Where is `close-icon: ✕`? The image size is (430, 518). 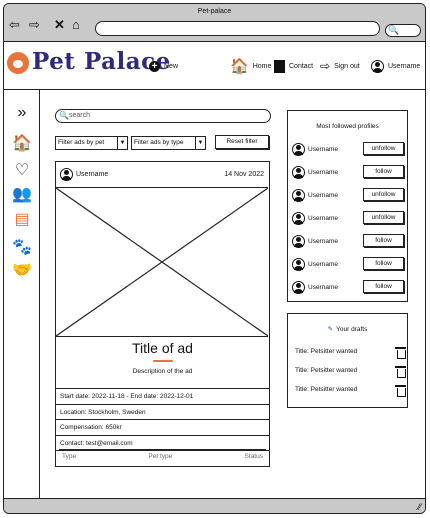 close-icon: ✕ is located at coordinates (59, 24).